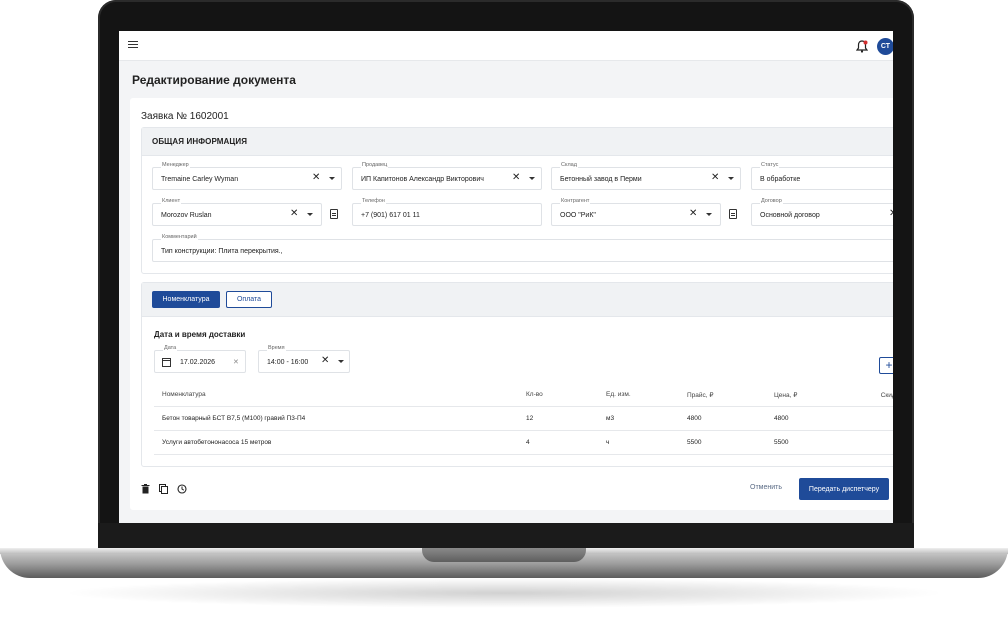 Image resolution: width=1008 pixels, height=635 pixels. I want to click on top-bar: СТ, so click(506, 46).